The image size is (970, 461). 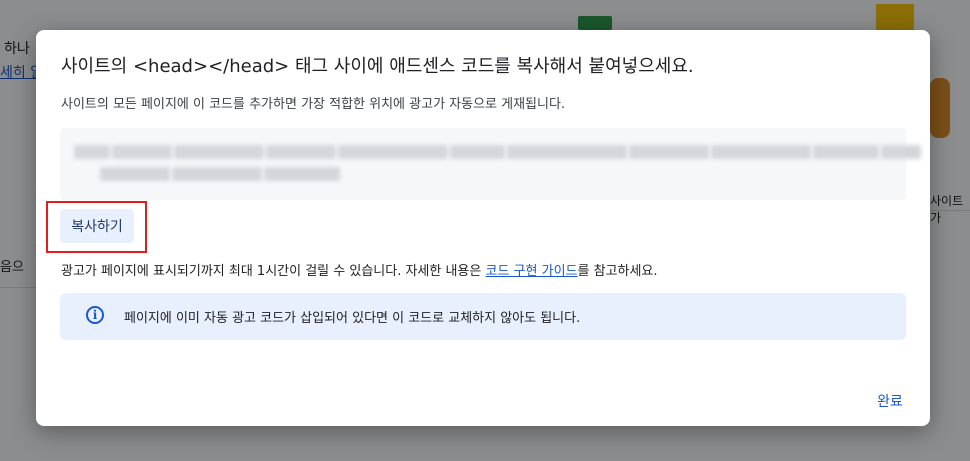 What do you see at coordinates (532, 271) in the screenshot?
I see `implementation-guide-link: 코드 구현 가이드` at bounding box center [532, 271].